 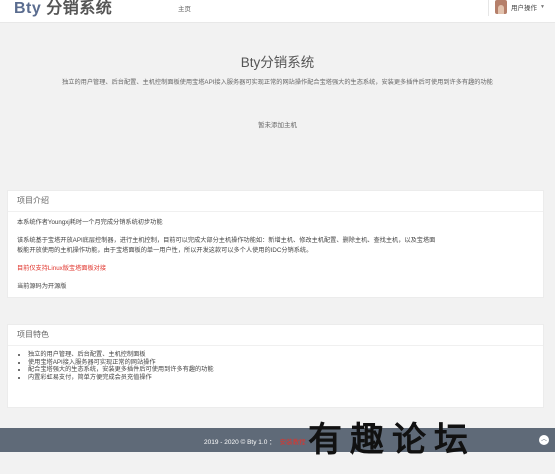 I want to click on footer-text: 2019 - 2020 © Bty 1.0 ： 安装教程, so click(x=255, y=441).